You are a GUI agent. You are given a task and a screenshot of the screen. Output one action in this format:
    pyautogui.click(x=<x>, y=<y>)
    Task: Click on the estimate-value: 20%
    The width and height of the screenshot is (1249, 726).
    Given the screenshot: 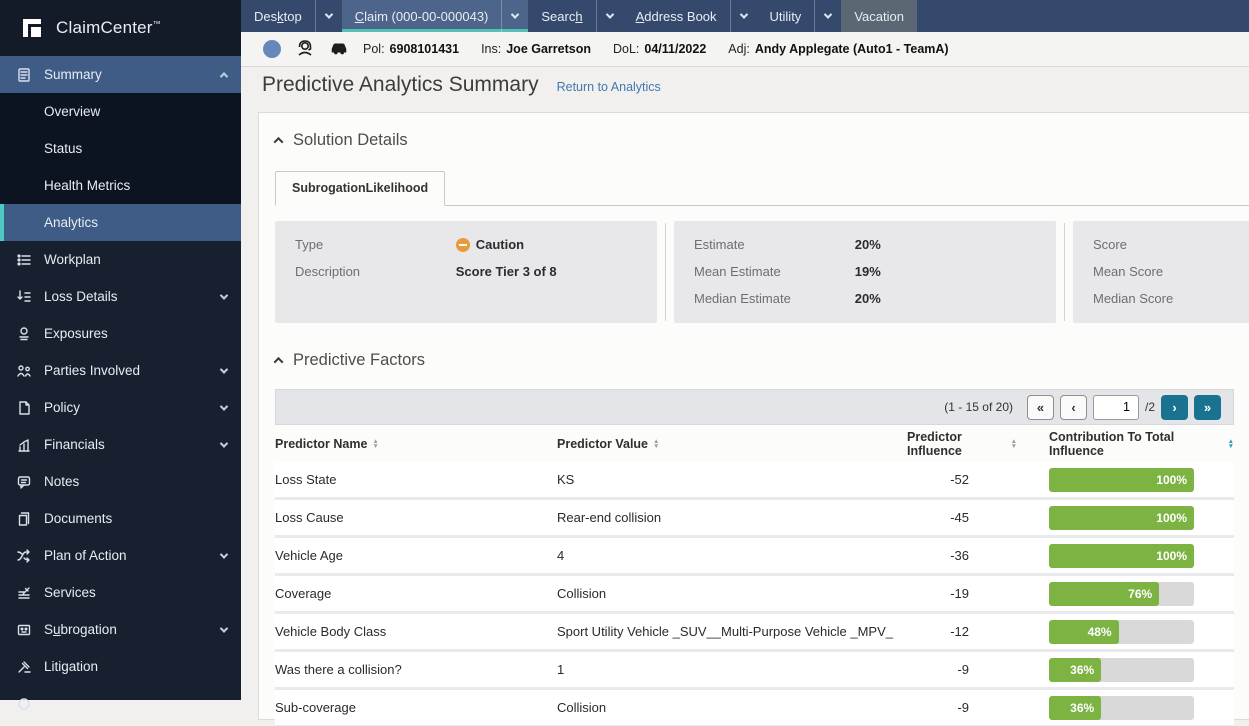 What is the action you would take?
    pyautogui.click(x=868, y=244)
    